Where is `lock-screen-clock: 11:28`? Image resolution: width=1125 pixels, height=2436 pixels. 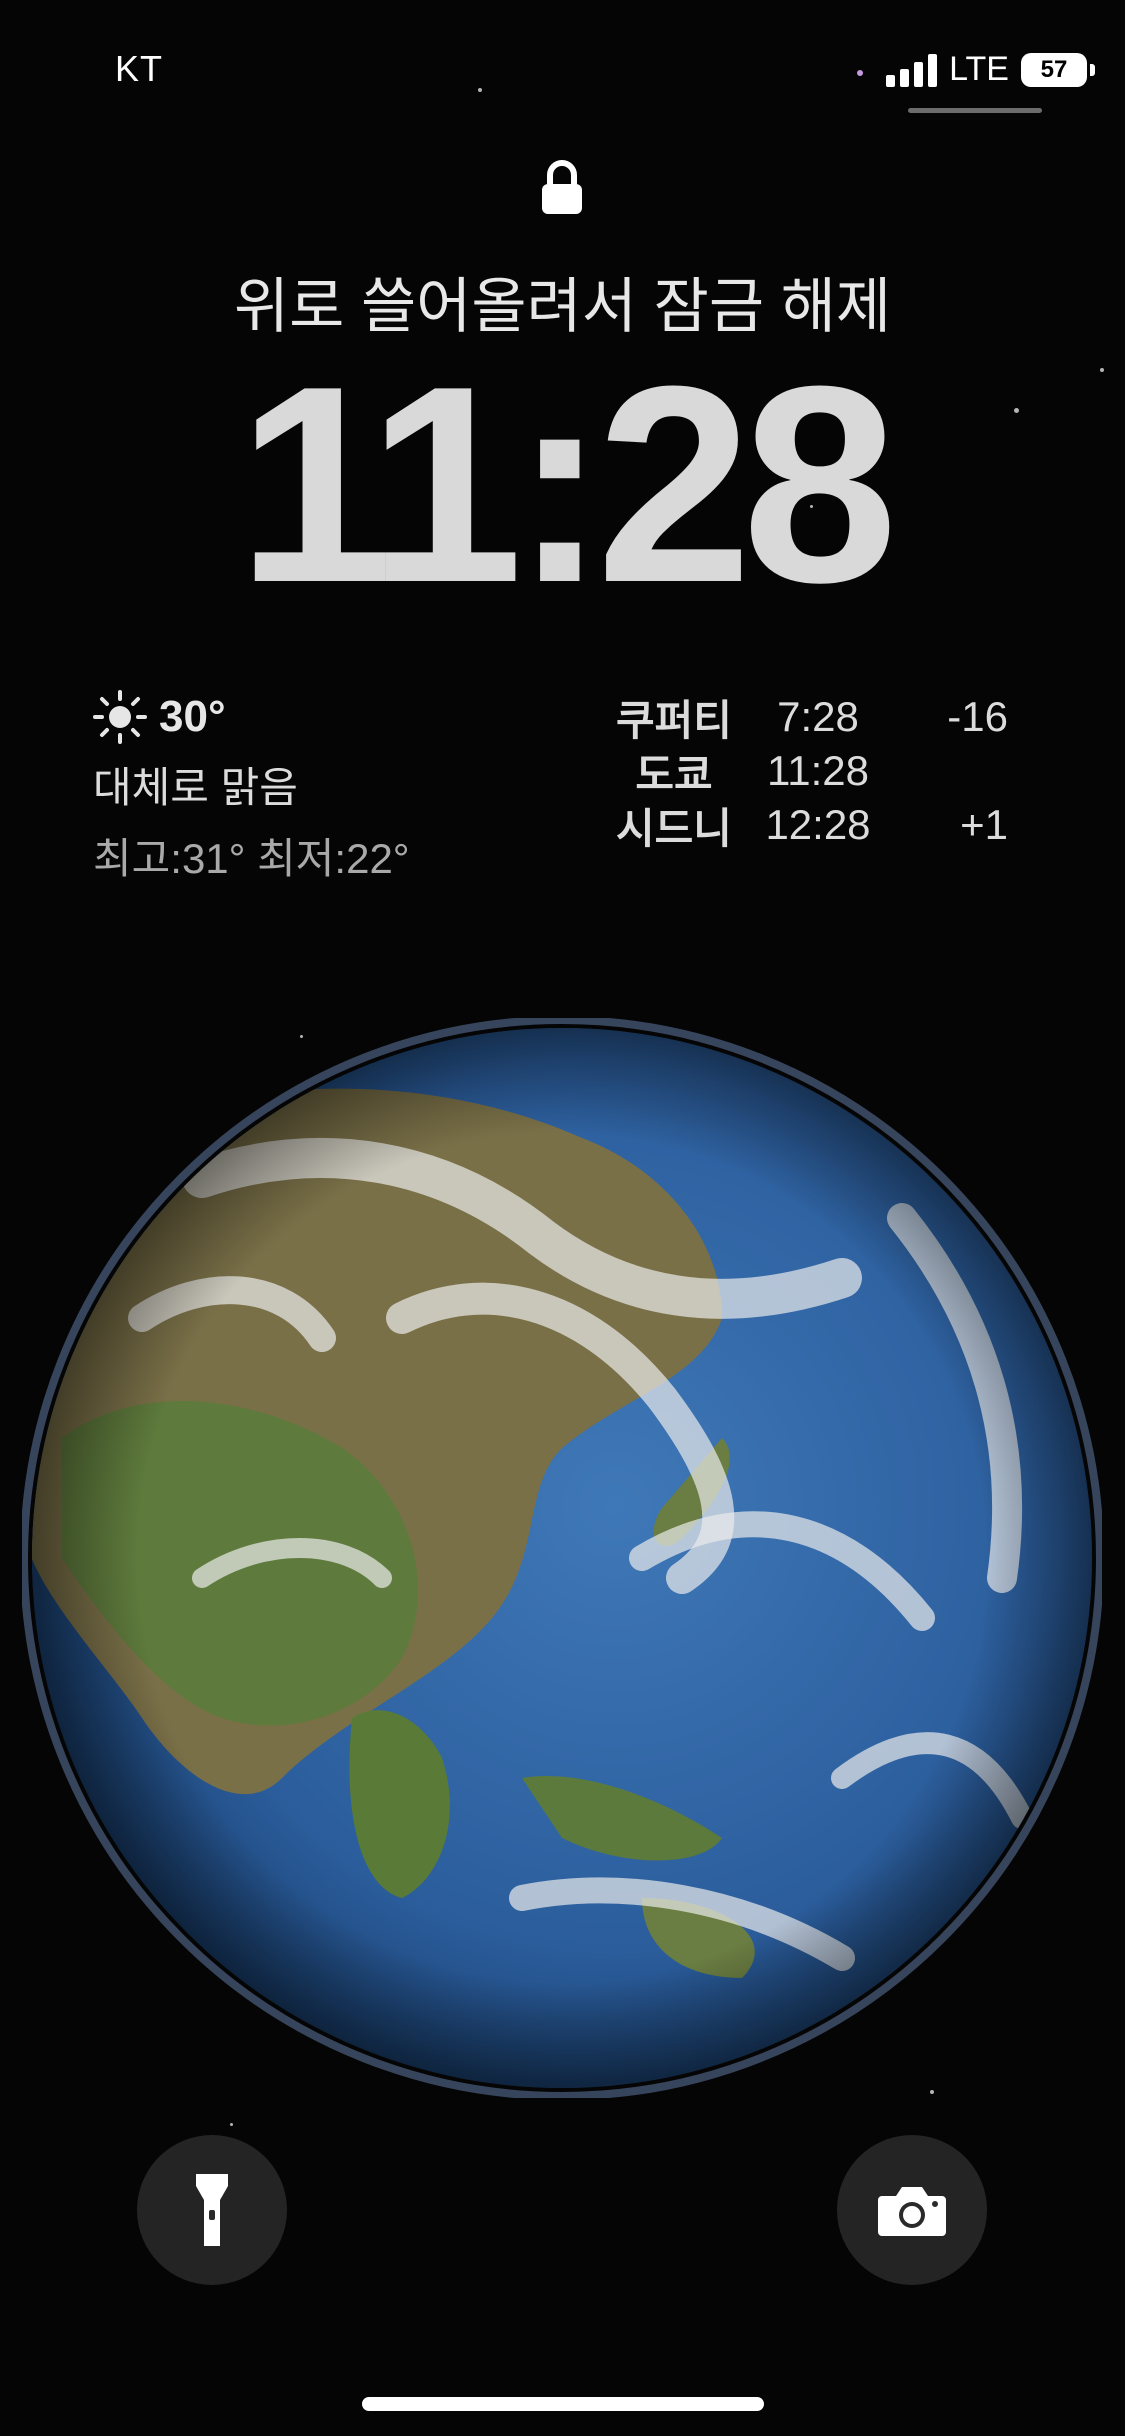 lock-screen-clock: 11:28 is located at coordinates (567, 485).